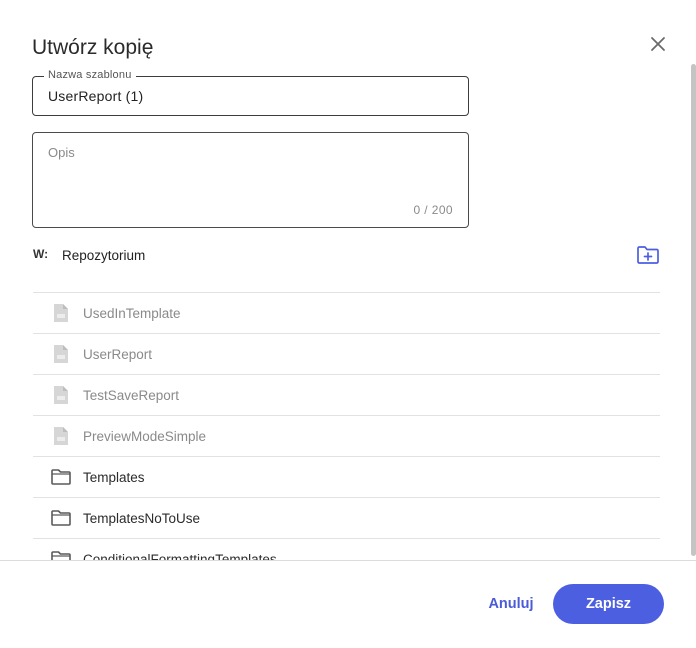 The image size is (696, 648). Describe the element at coordinates (348, 560) in the screenshot. I see `footer-divider` at that location.